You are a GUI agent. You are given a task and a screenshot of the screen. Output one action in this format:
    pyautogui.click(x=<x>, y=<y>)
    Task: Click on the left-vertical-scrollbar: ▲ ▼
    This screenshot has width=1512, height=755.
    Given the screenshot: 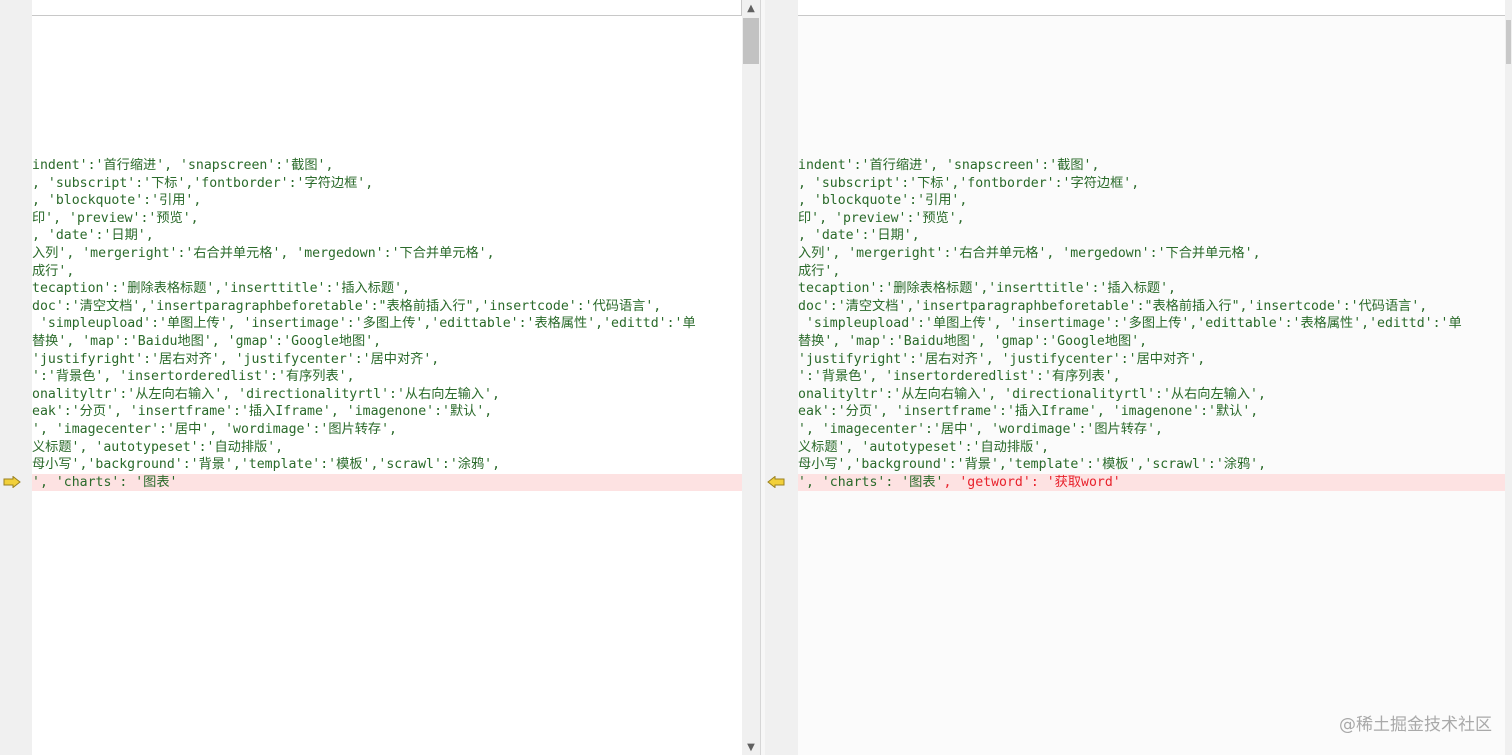 What is the action you would take?
    pyautogui.click(x=751, y=377)
    